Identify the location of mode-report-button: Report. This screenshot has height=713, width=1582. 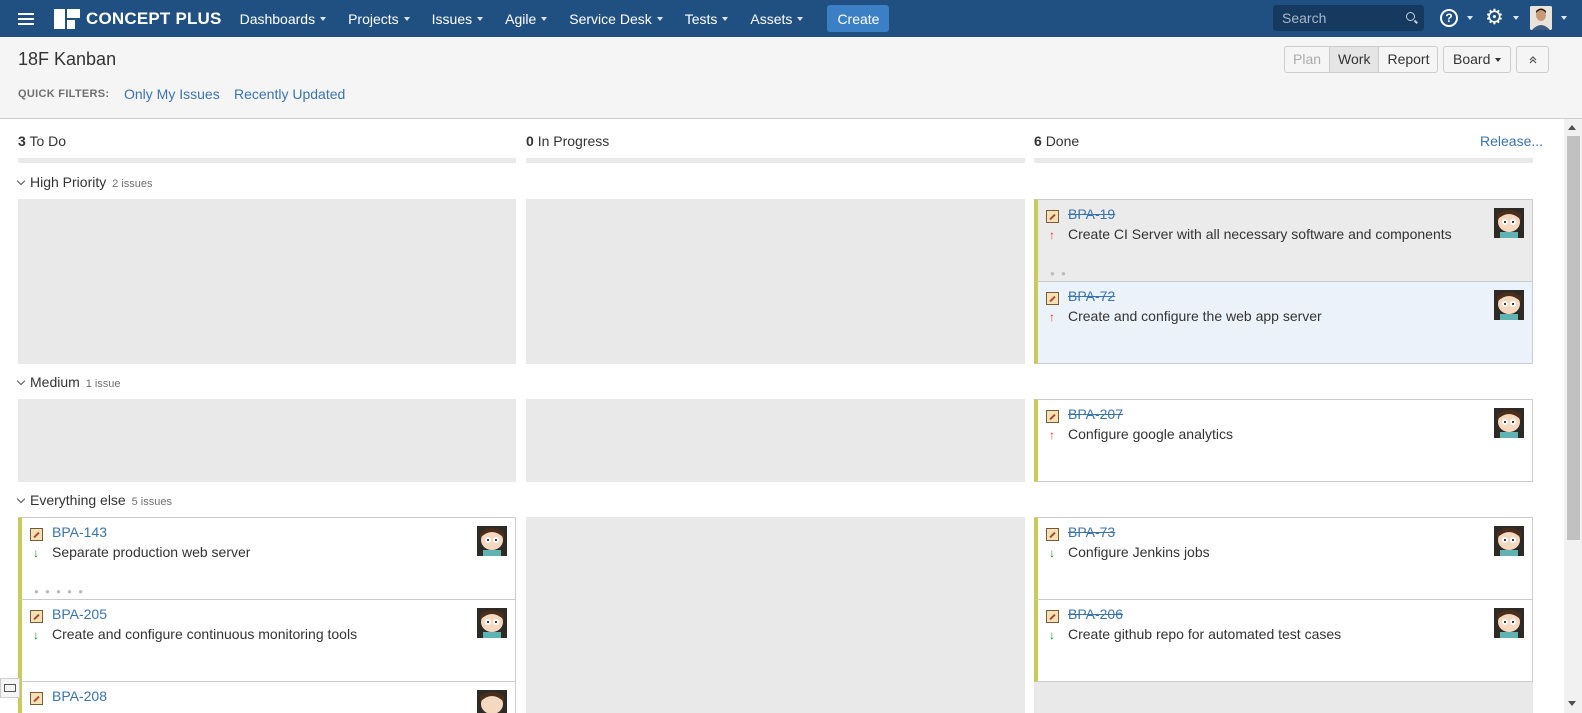
(1407, 59).